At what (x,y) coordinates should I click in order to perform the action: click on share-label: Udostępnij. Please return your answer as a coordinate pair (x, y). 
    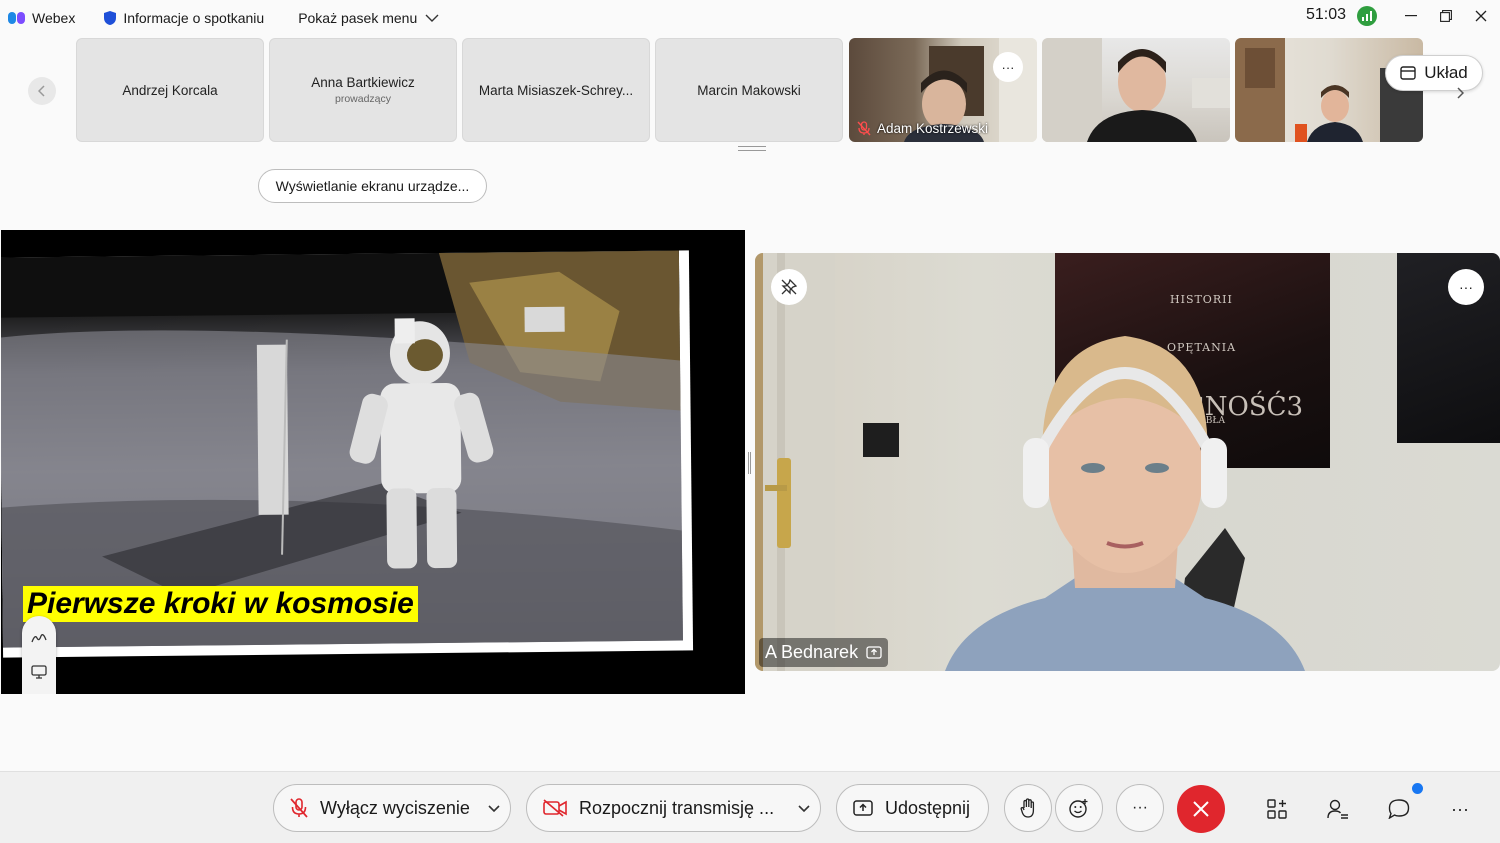
    Looking at the image, I should click on (928, 807).